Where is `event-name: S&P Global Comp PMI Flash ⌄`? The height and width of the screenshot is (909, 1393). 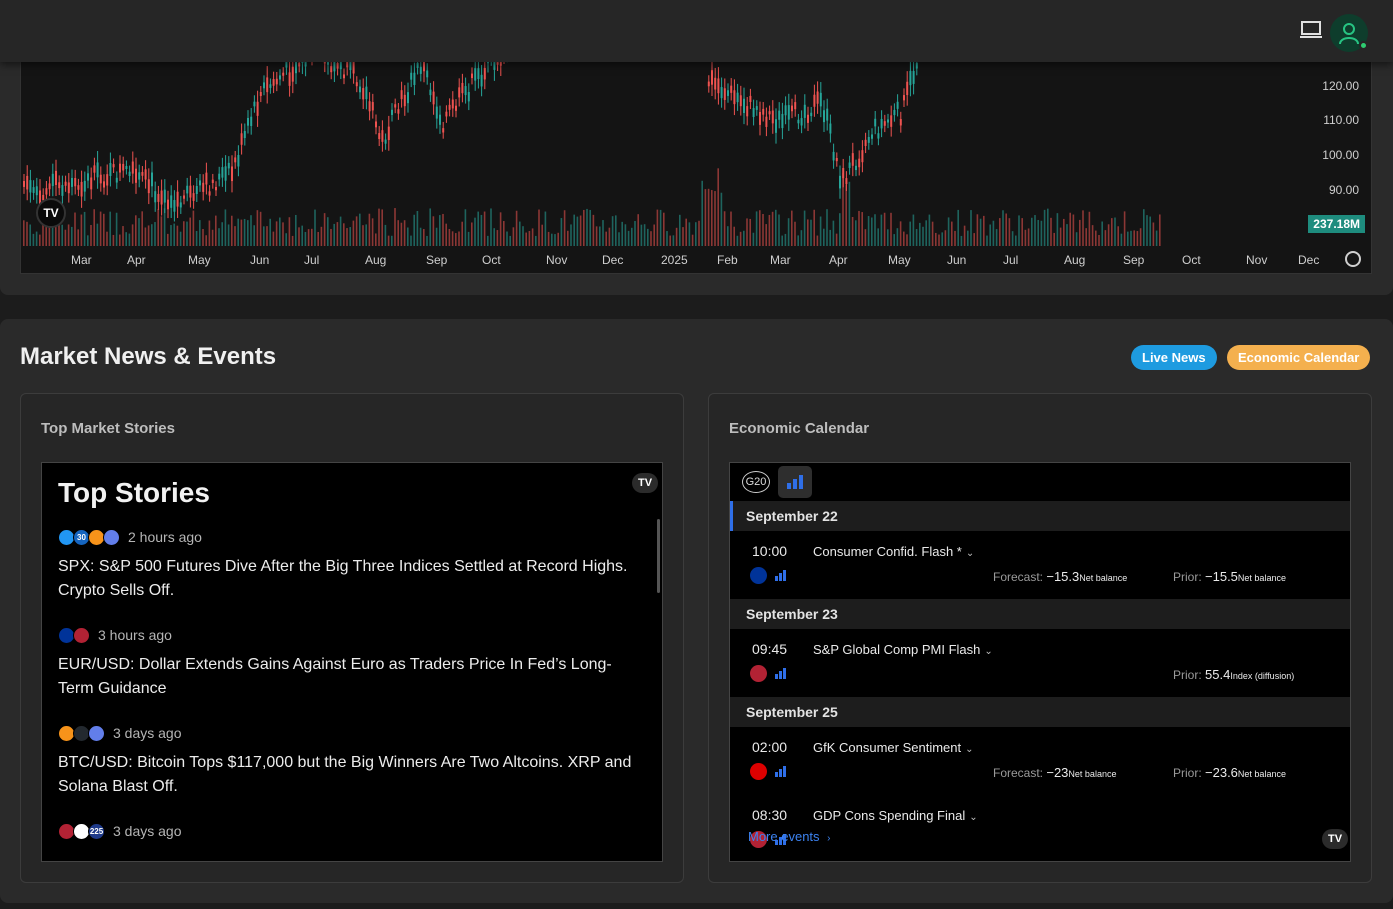 event-name: S&P Global Comp PMI Flash ⌄ is located at coordinates (903, 649).